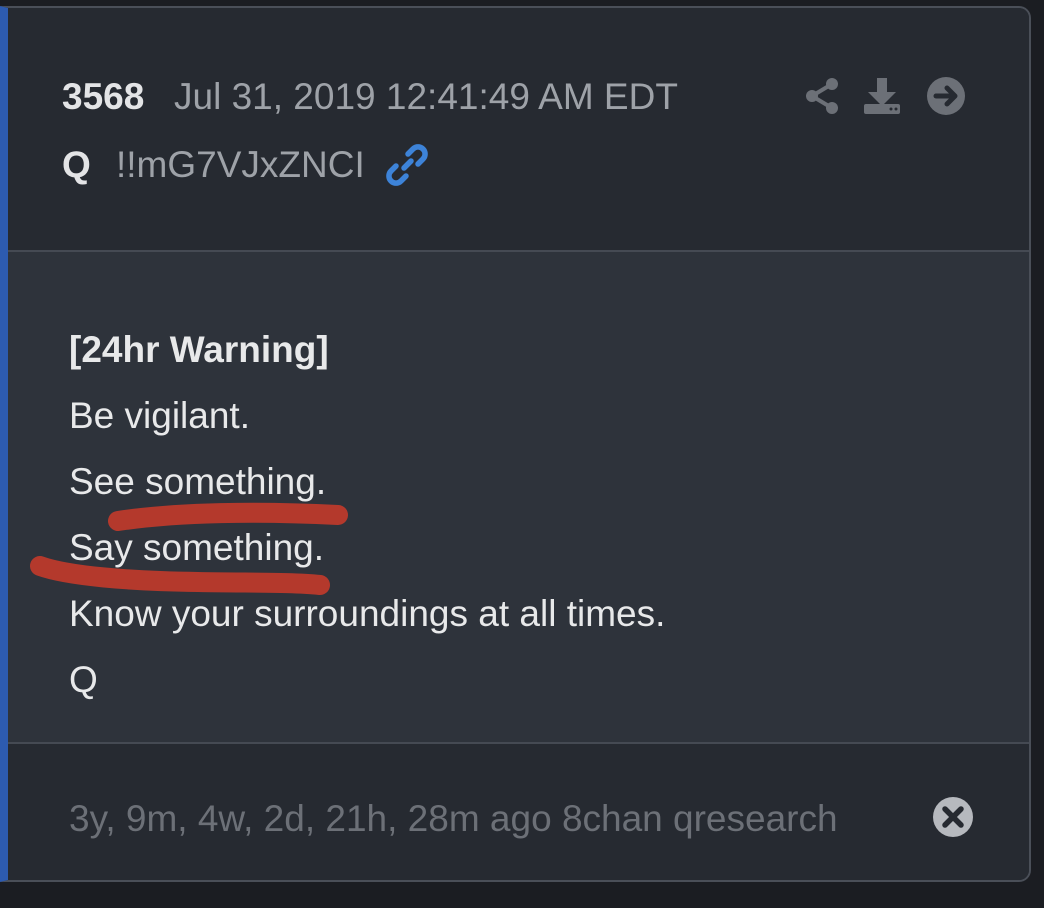  I want to click on post-line: Be vigilant., so click(159, 415).